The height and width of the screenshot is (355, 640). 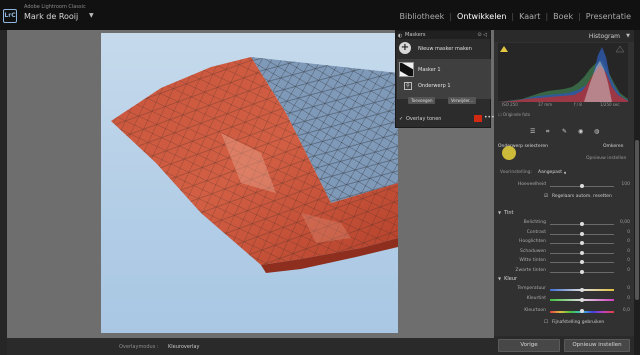 I want to click on color-slider-label: Kleurtint, so click(x=536, y=298).